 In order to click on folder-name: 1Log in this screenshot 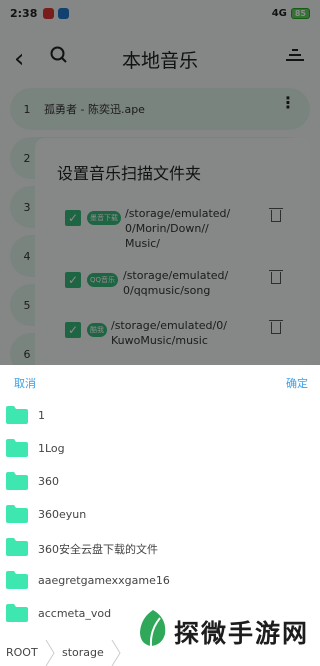, I will do `click(51, 448)`.